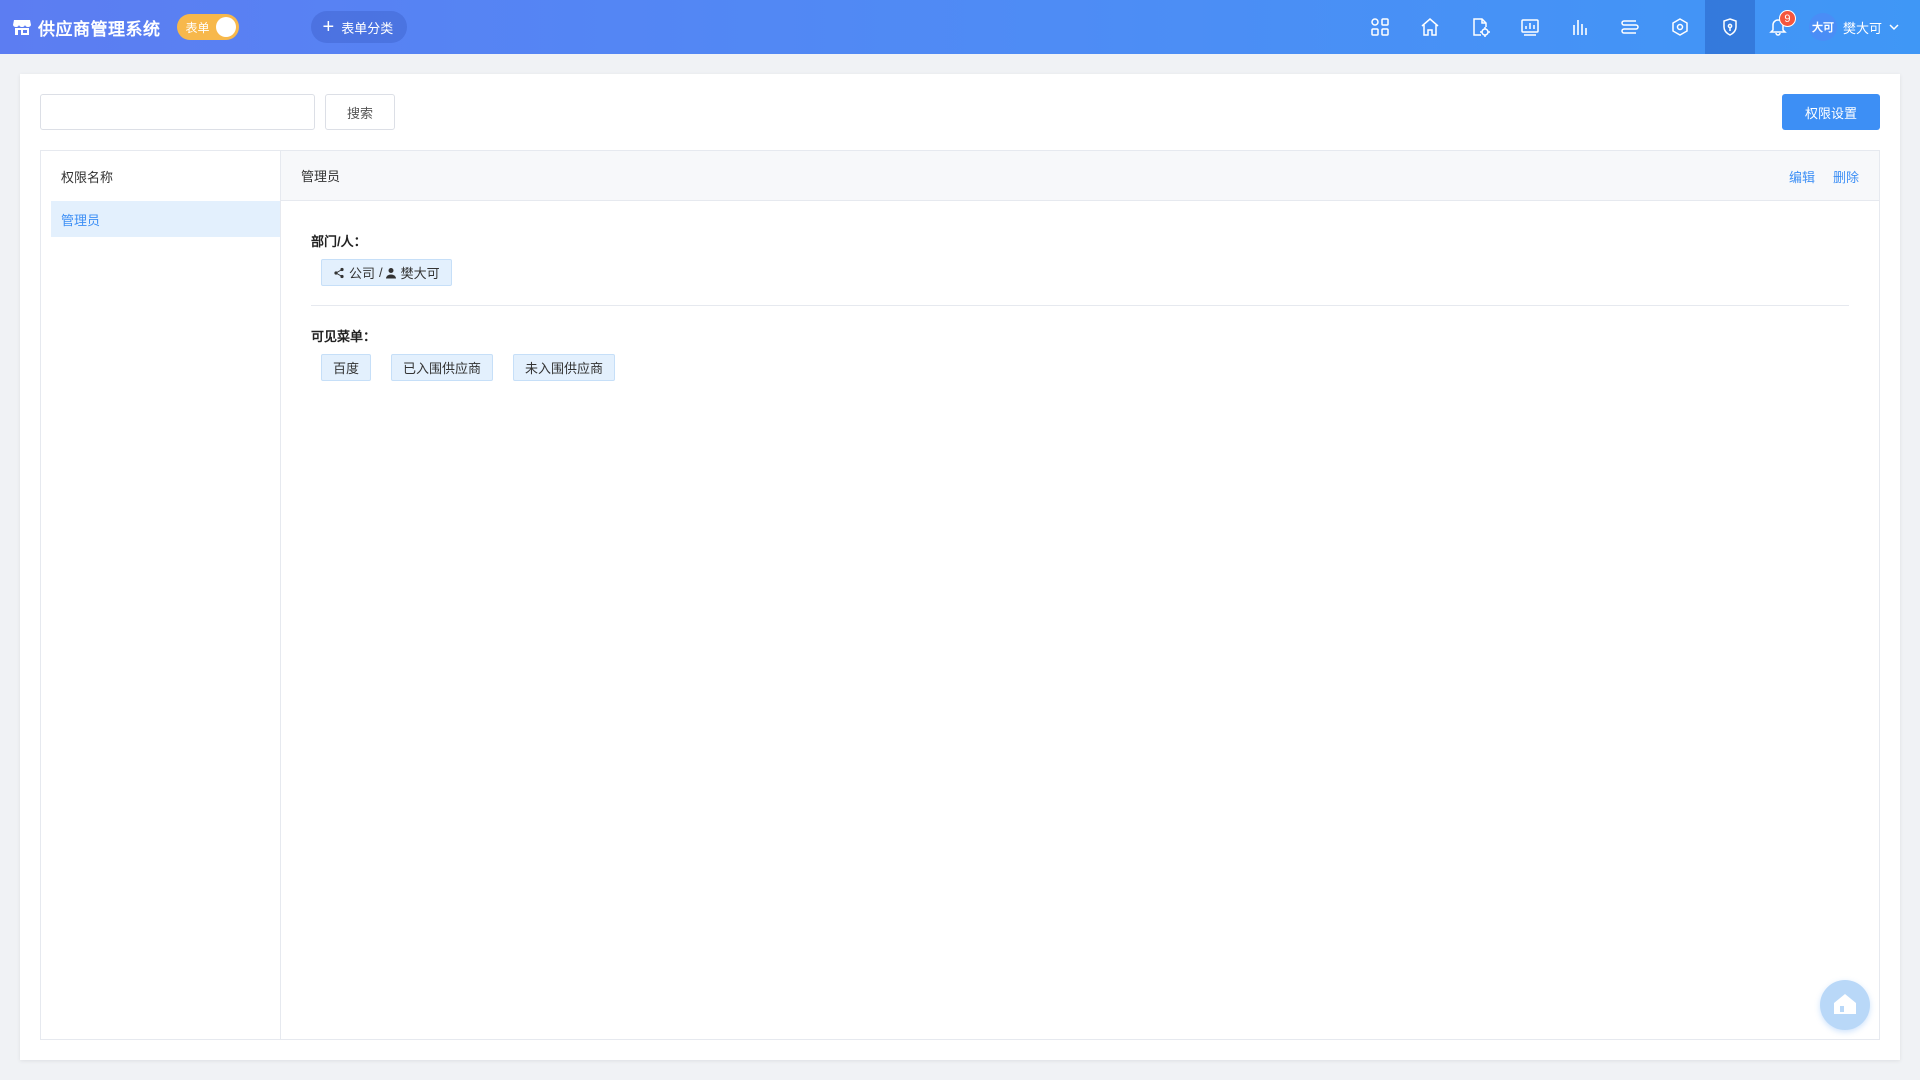  Describe the element at coordinates (1430, 27) in the screenshot. I see `home-icon` at that location.